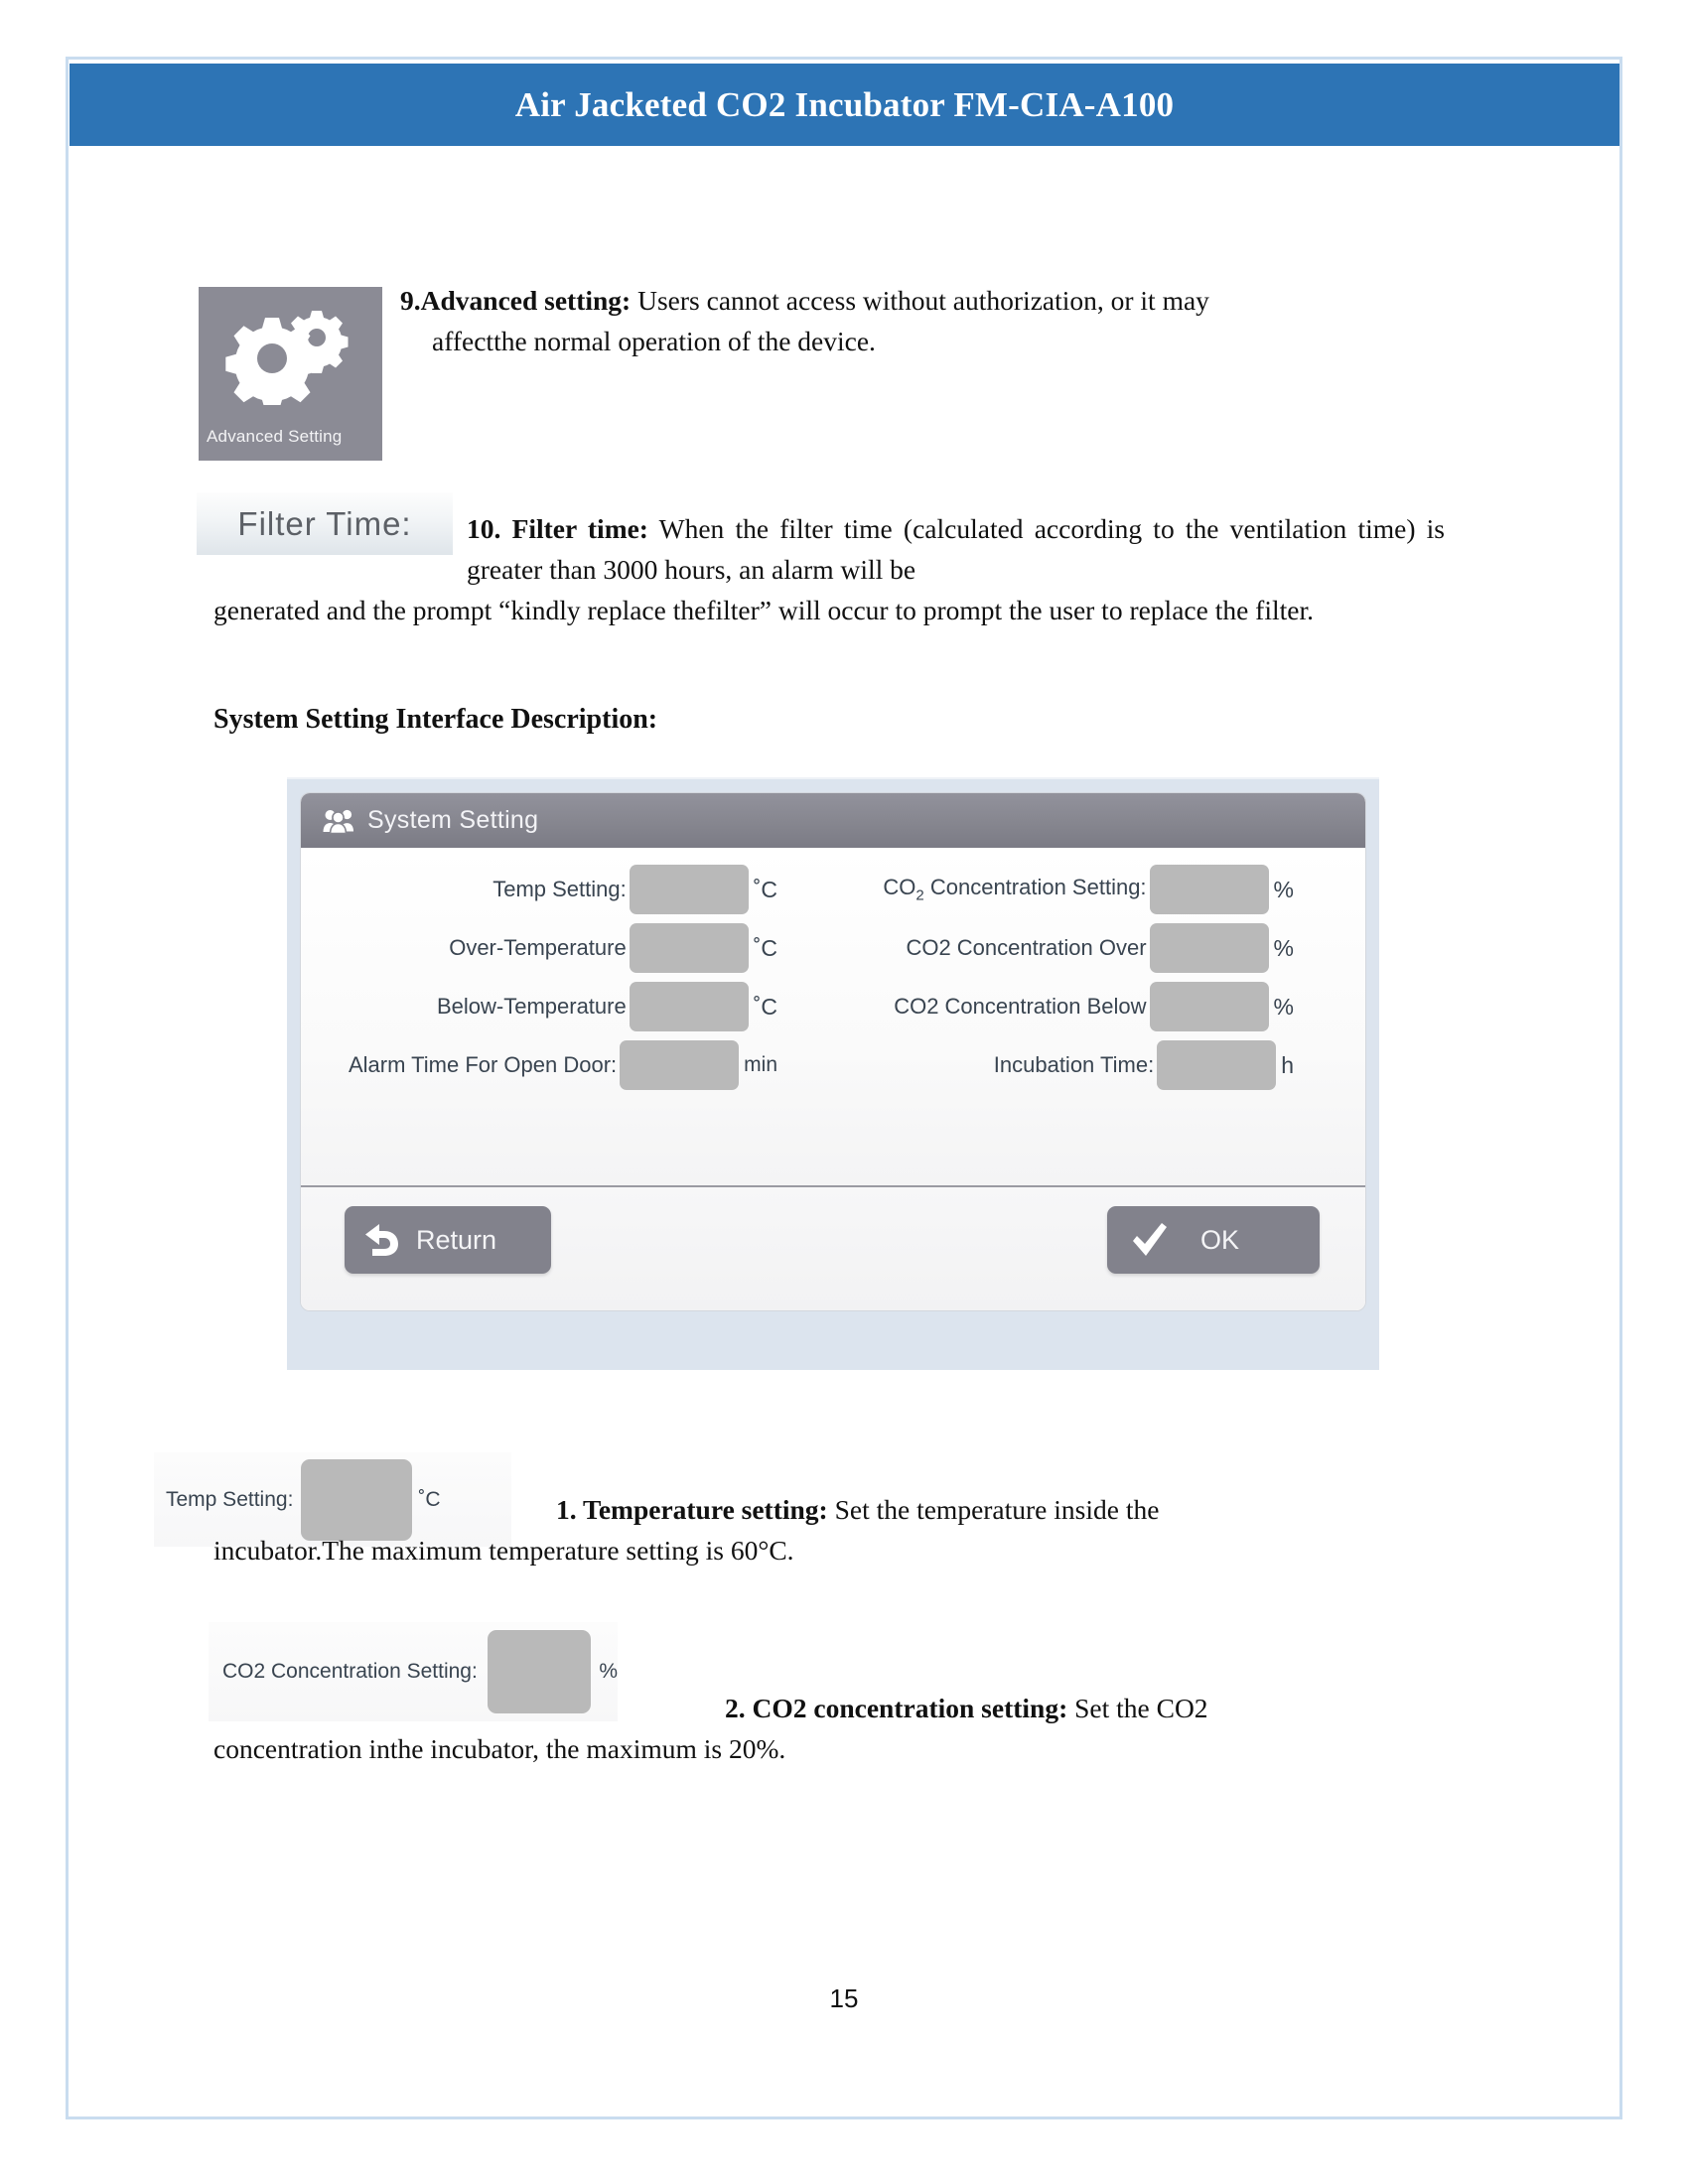 The width and height of the screenshot is (1688, 2184). I want to click on page-title: Air Jacketed CO2 Incubator FM-CIA-A100, so click(844, 104).